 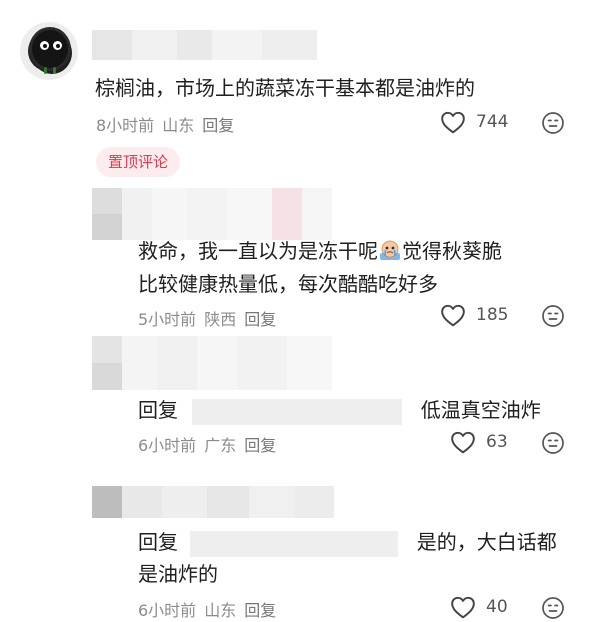 I want to click on comment-time: 5小时前, so click(x=167, y=319).